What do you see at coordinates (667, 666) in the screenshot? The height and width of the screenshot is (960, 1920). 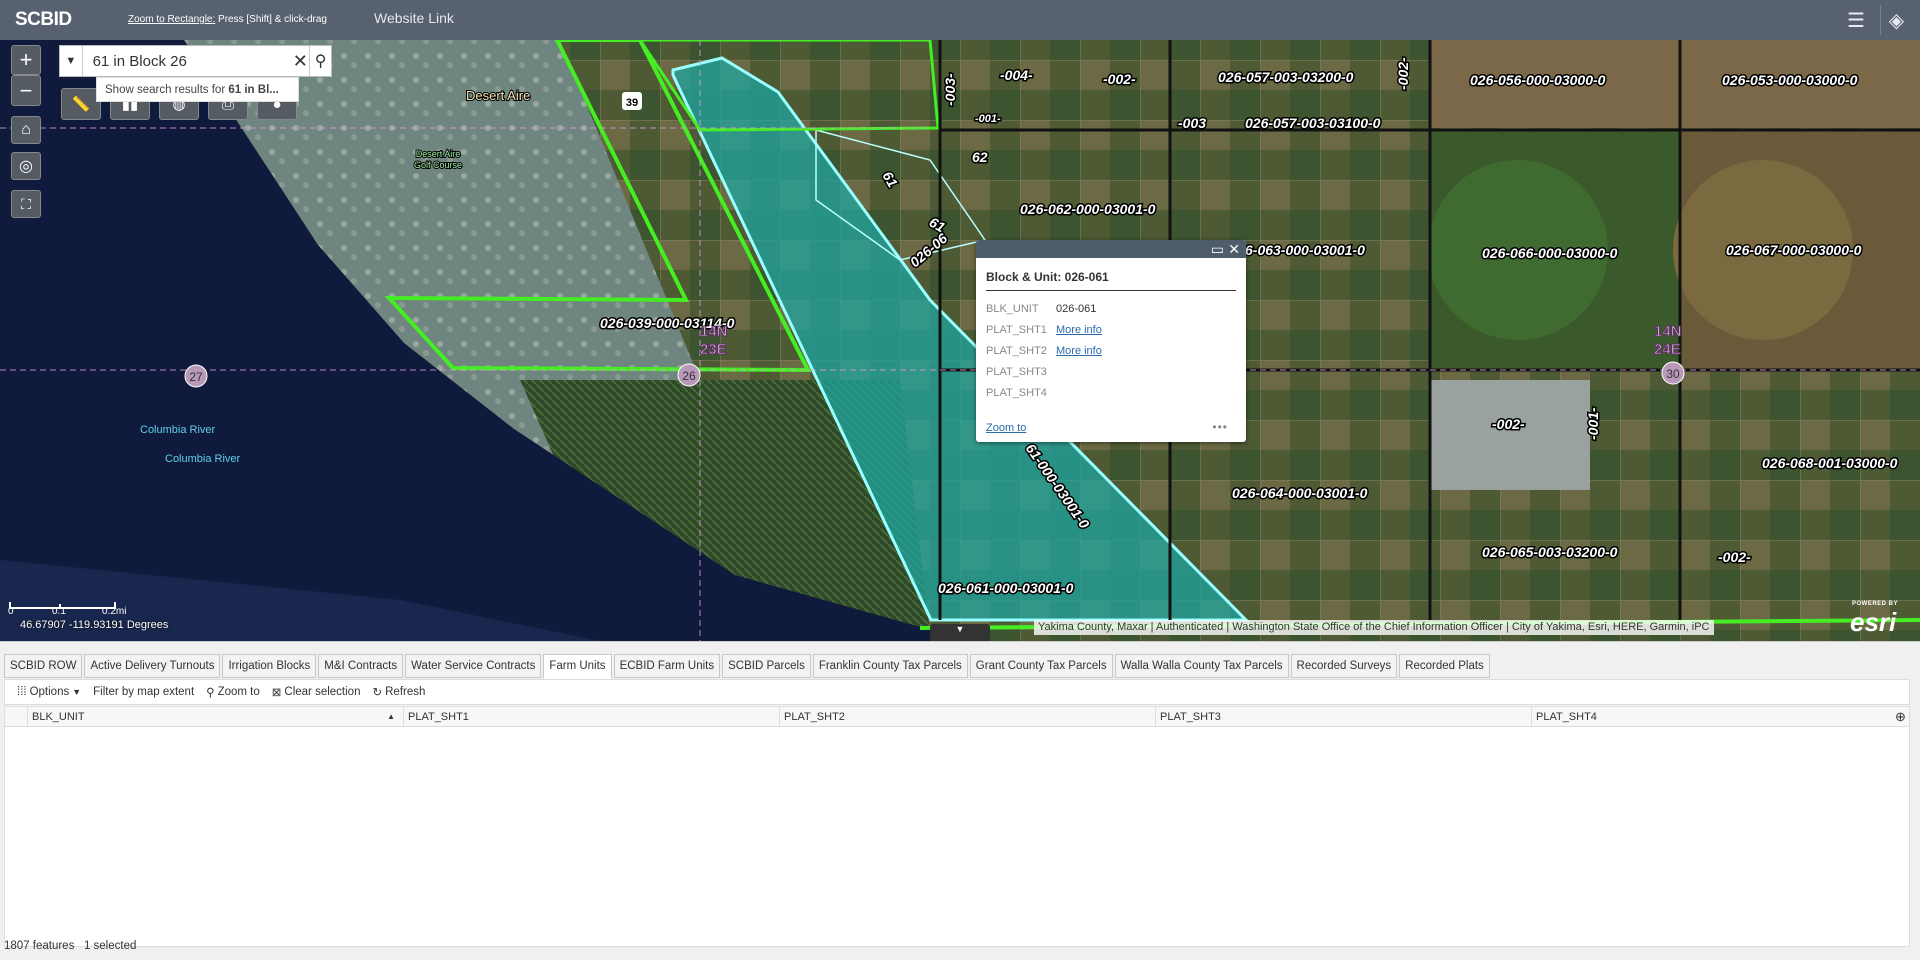 I see `tab-ecbid-farm-units: ECBID Farm Units` at bounding box center [667, 666].